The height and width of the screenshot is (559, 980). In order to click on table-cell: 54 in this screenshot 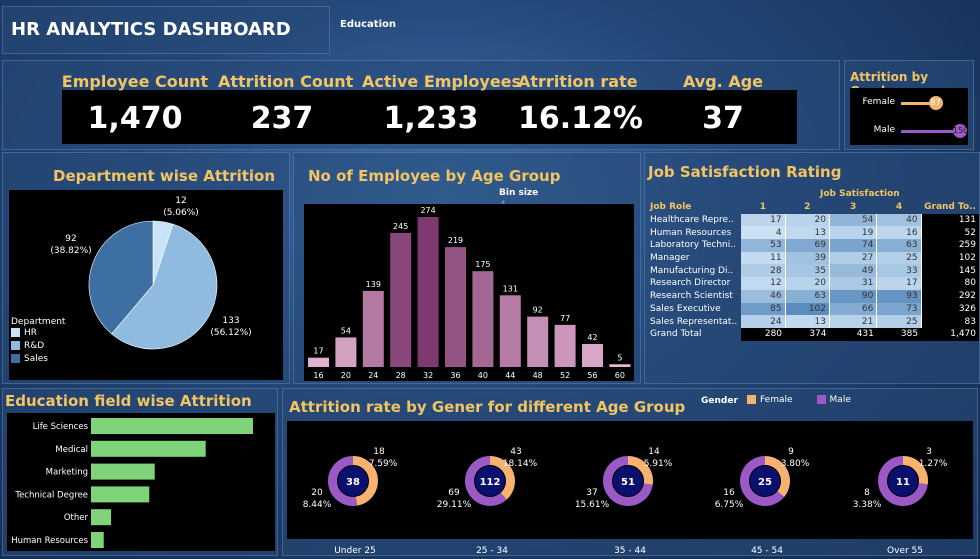, I will do `click(853, 220)`.